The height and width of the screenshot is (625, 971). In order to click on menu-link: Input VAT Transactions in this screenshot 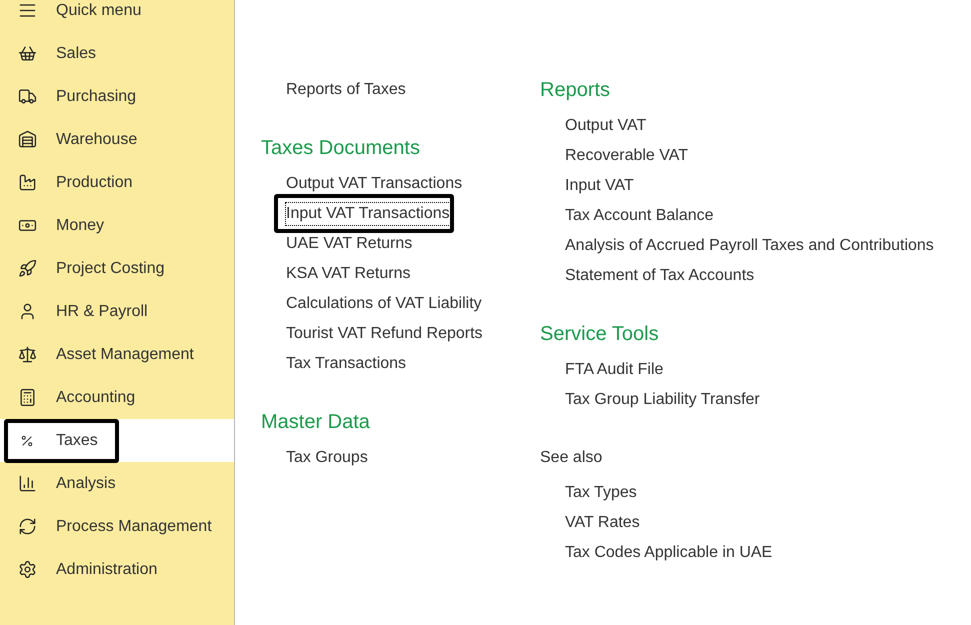, I will do `click(368, 214)`.